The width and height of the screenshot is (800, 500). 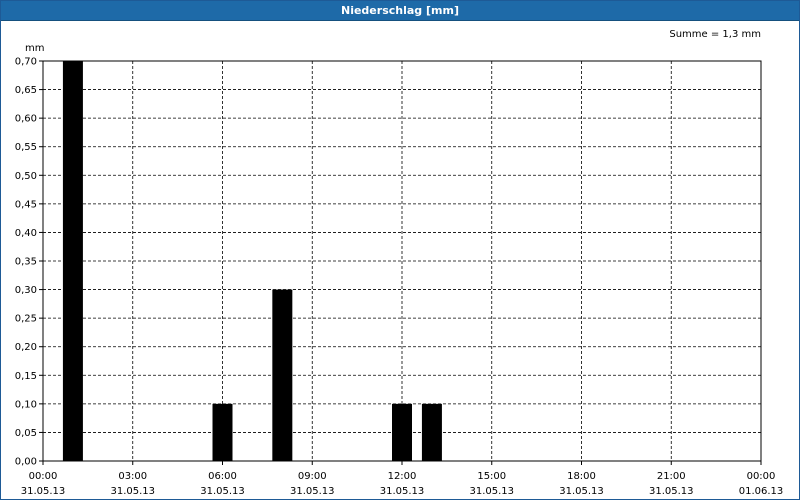 What do you see at coordinates (26, 319) in the screenshot?
I see `y-tick-label: 0,25` at bounding box center [26, 319].